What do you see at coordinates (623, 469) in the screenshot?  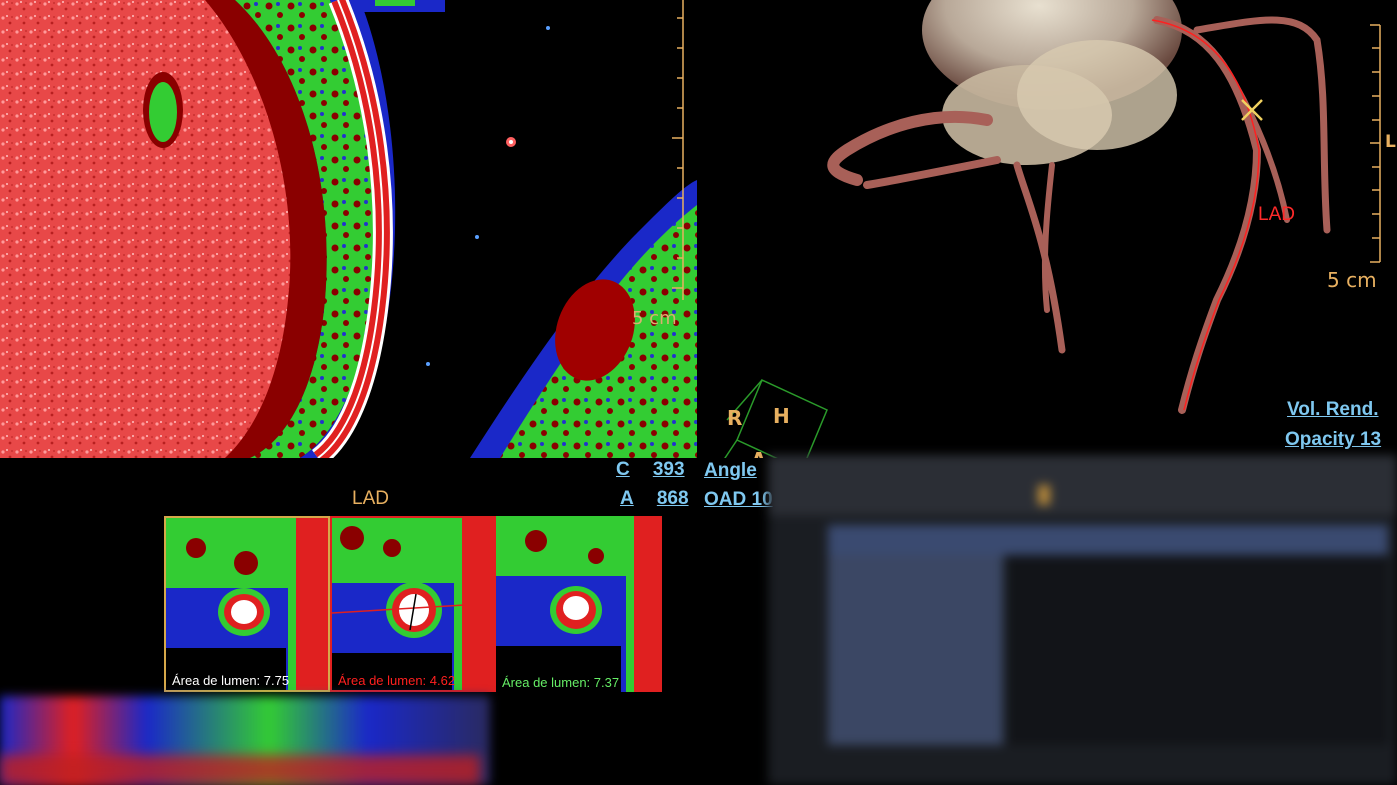 I see `center-label: C` at bounding box center [623, 469].